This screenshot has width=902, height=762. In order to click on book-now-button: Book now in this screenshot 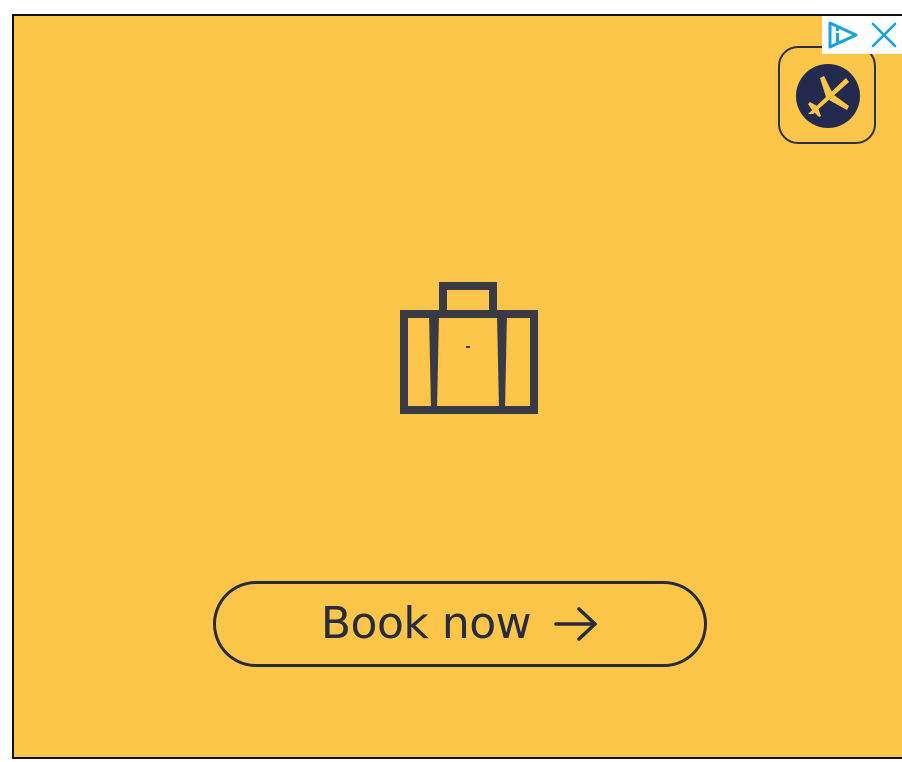, I will do `click(460, 624)`.